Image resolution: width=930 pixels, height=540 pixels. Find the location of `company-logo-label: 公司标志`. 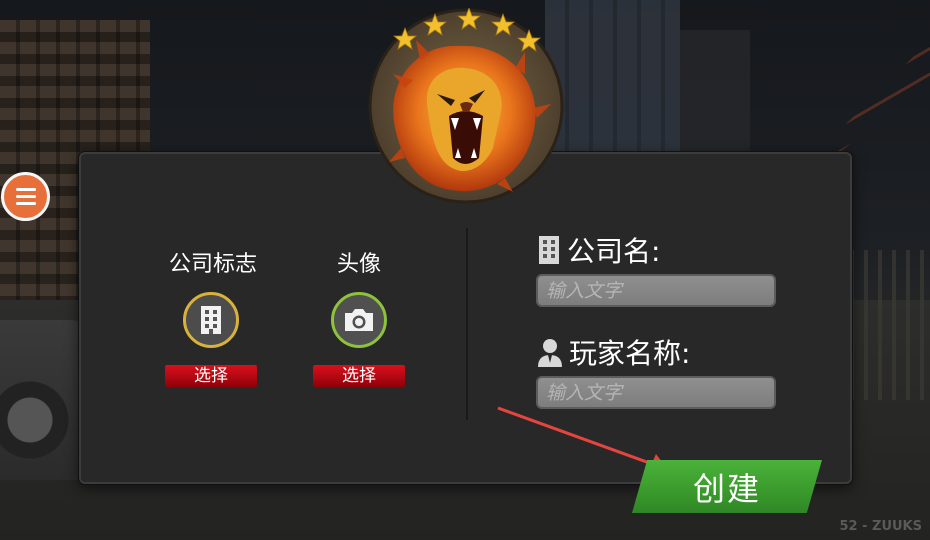

company-logo-label: 公司标志 is located at coordinates (212, 264).